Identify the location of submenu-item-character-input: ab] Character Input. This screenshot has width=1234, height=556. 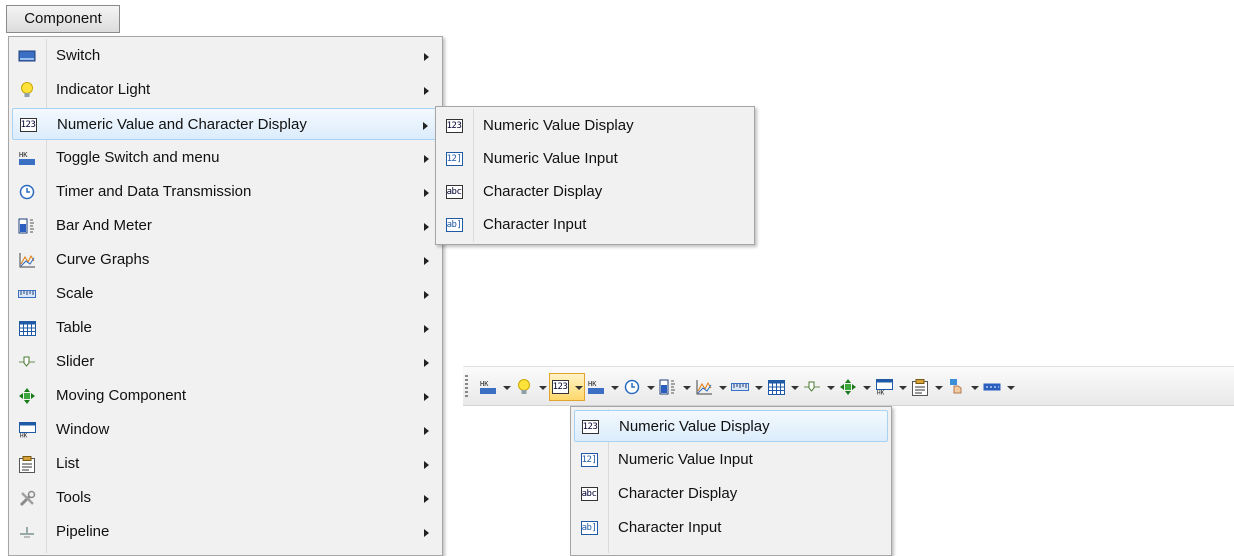
(595, 225).